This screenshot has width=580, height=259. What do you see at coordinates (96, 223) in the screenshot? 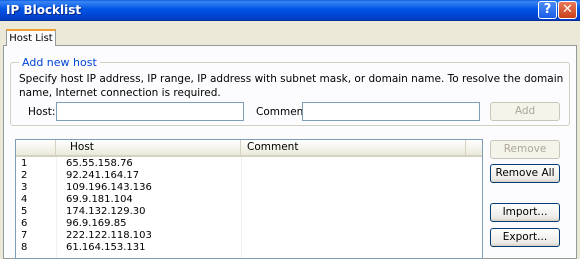
I see `row-host: 96.9.169.85` at bounding box center [96, 223].